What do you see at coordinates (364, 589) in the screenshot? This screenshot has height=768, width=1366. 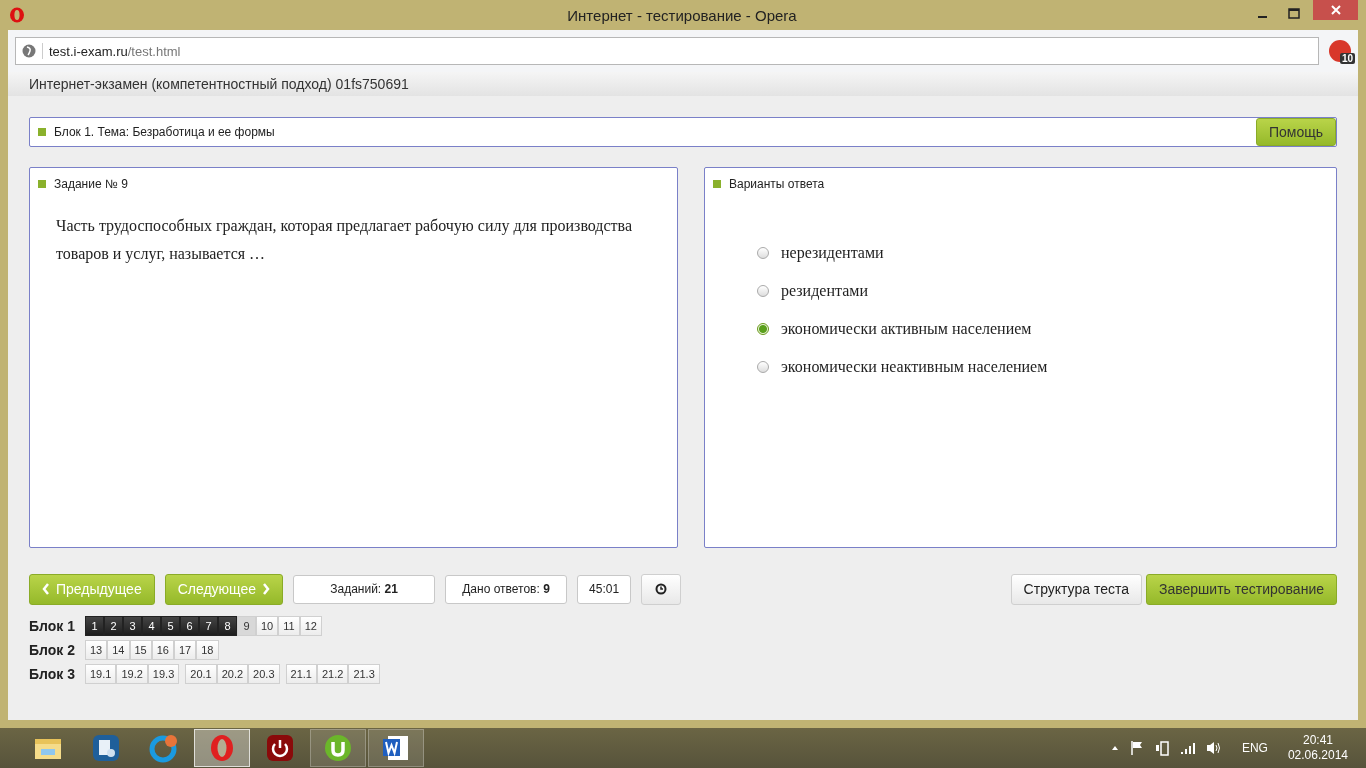 I see `tasks-count: Заданий: 21` at bounding box center [364, 589].